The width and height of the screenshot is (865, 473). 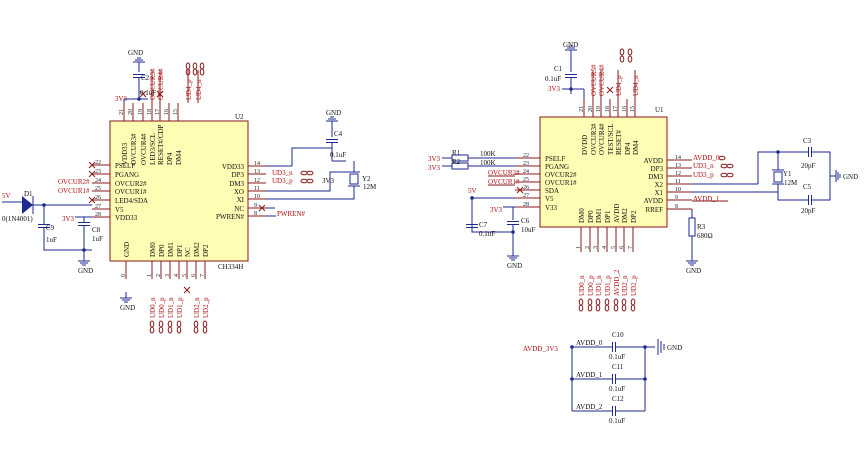 I want to click on pin-name: PSELF, so click(x=555, y=159).